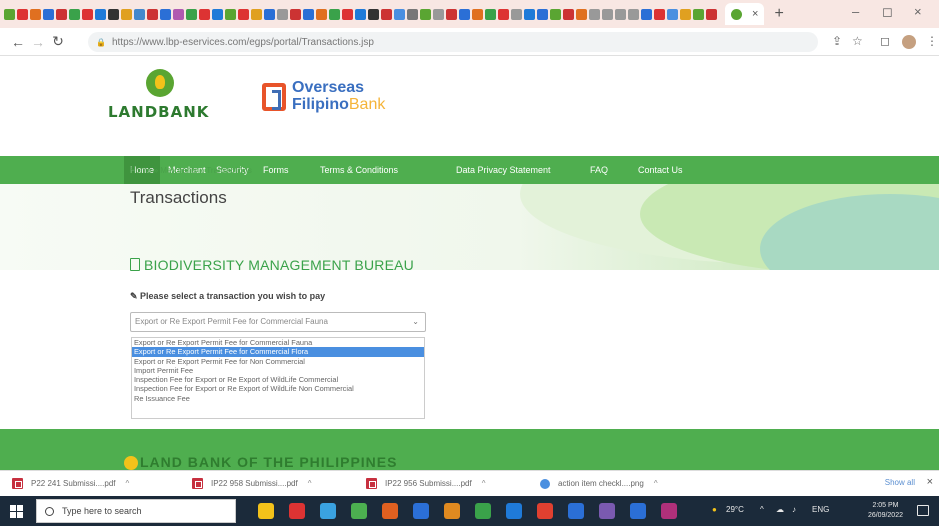 The image size is (939, 526). What do you see at coordinates (660, 170) in the screenshot?
I see `nav-contact: Contact Us` at bounding box center [660, 170].